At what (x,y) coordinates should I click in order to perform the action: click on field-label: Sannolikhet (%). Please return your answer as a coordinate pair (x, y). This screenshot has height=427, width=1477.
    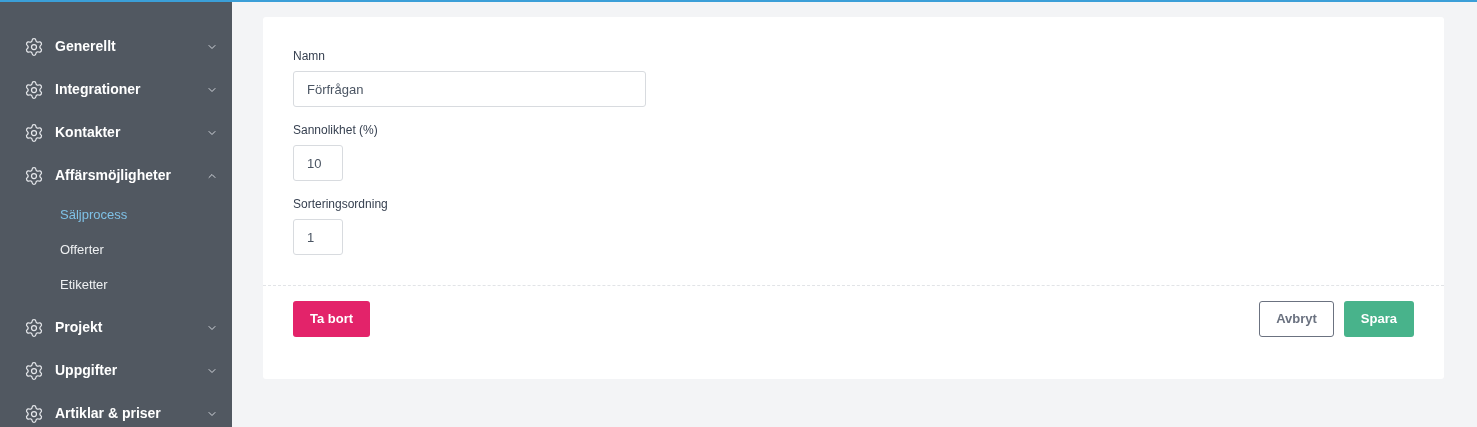
    Looking at the image, I should click on (335, 130).